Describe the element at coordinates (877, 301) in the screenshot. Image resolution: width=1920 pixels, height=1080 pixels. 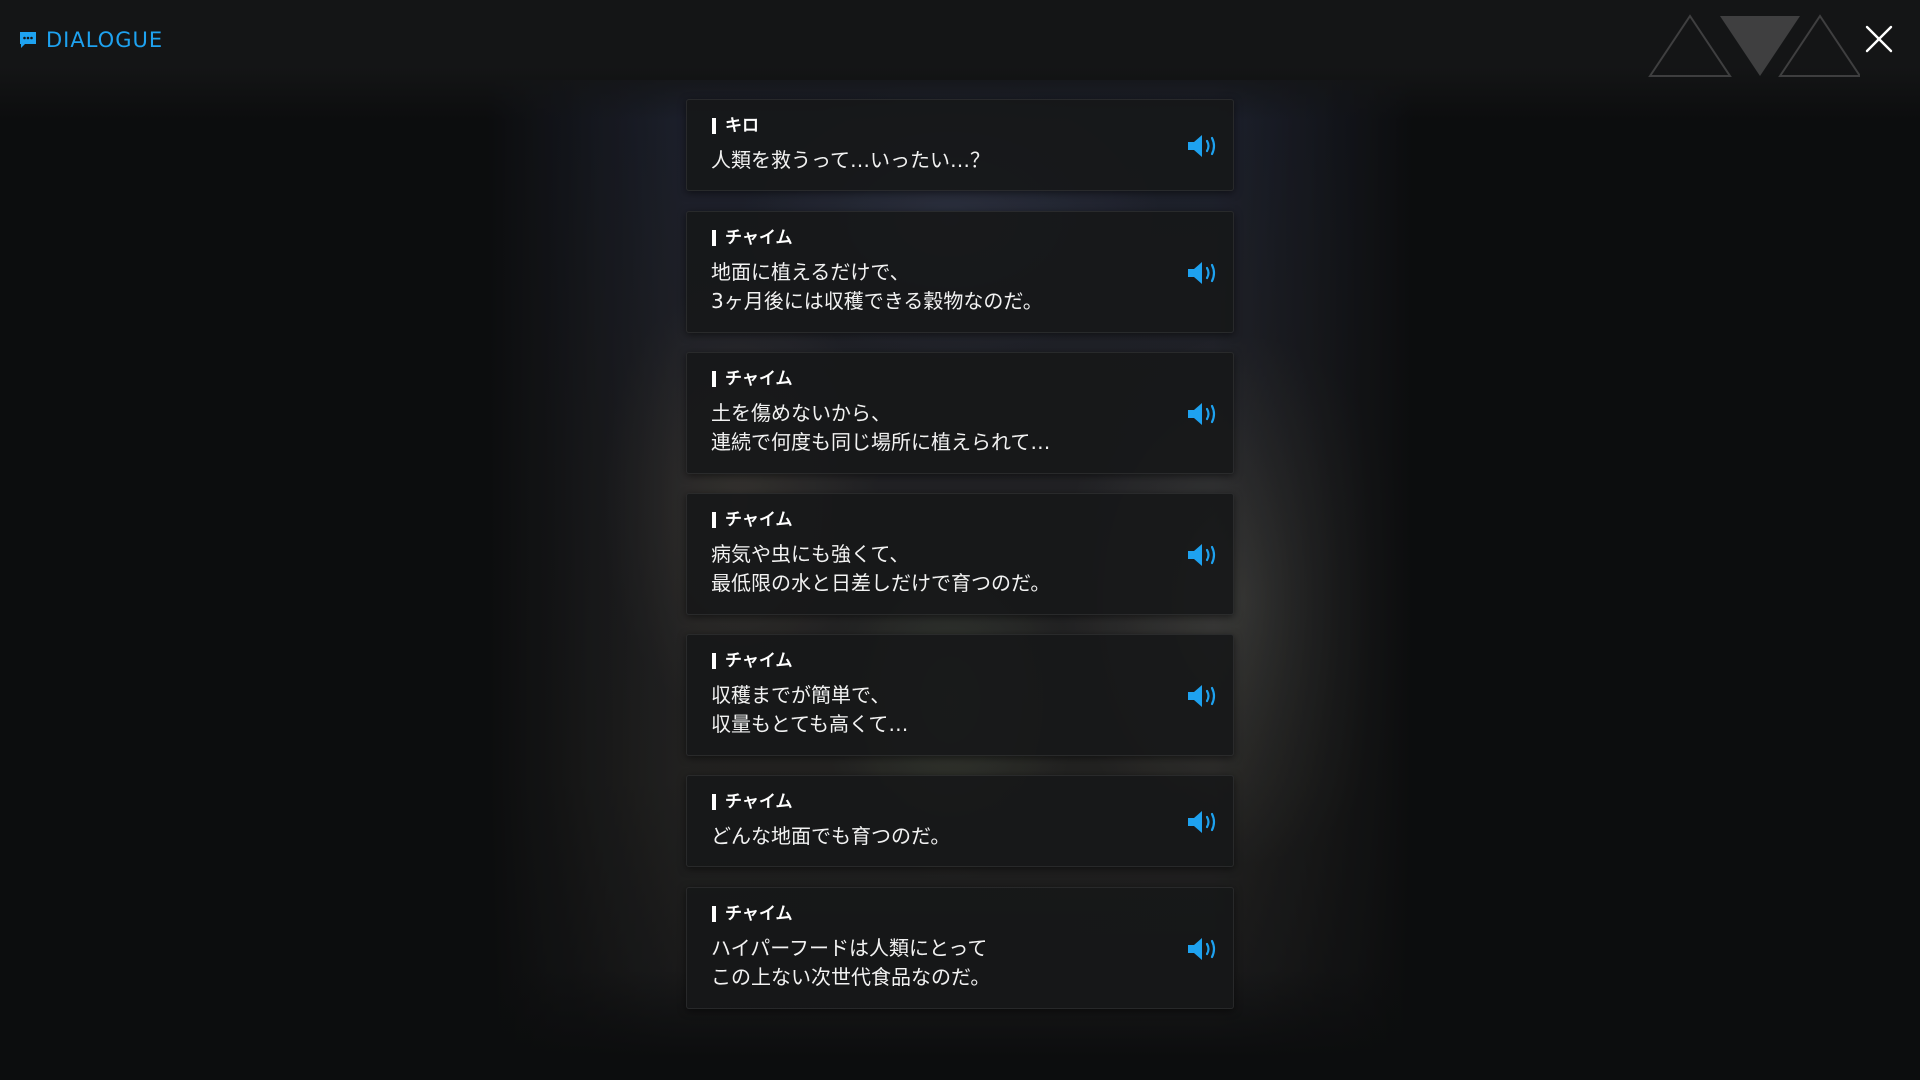
I see `dialogue-line: 3ヶ月後には収穫できる穀物なのだ。` at that location.